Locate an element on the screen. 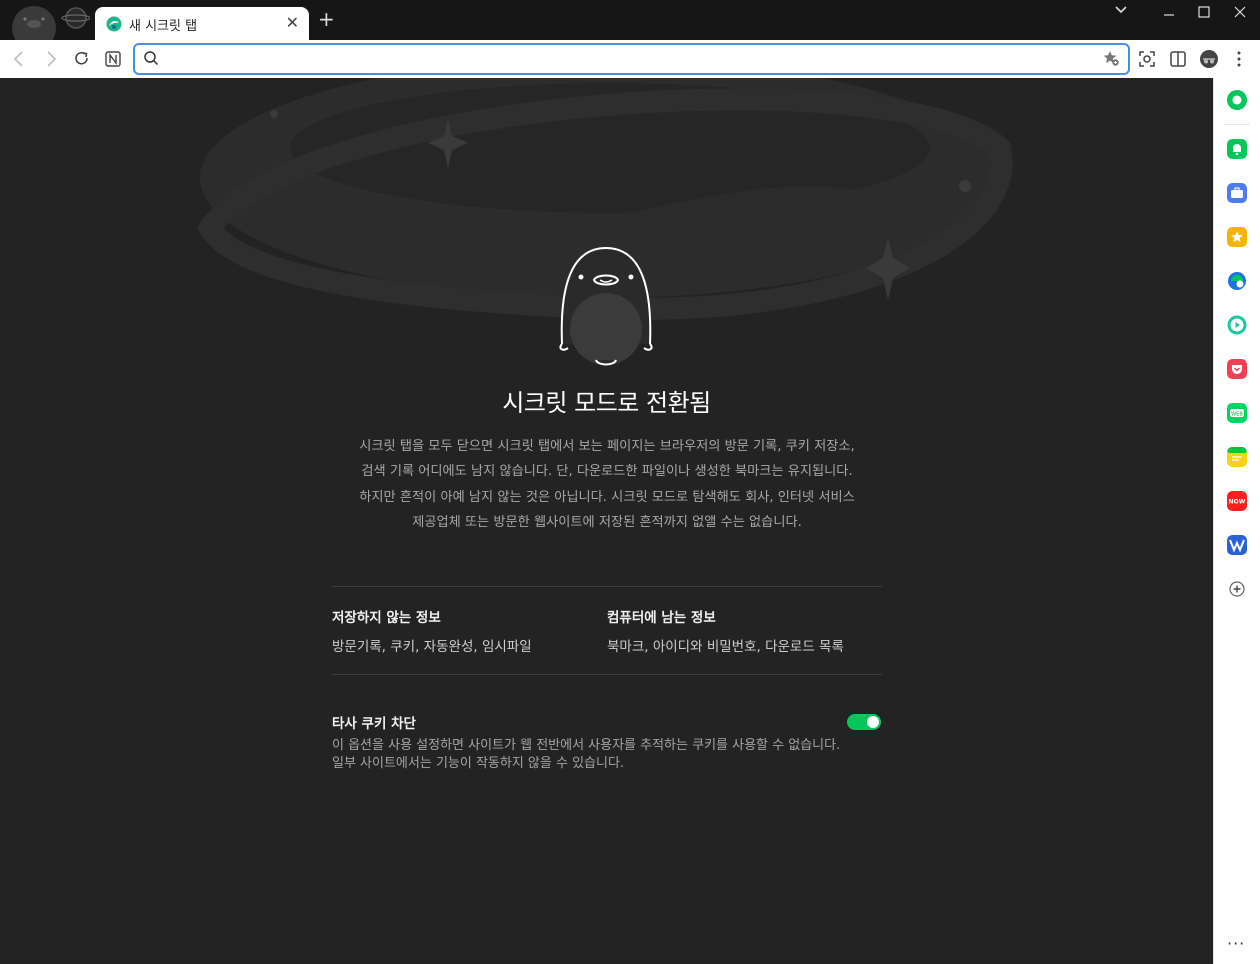 This screenshot has width=1260, height=964. address-bar is located at coordinates (631, 59).